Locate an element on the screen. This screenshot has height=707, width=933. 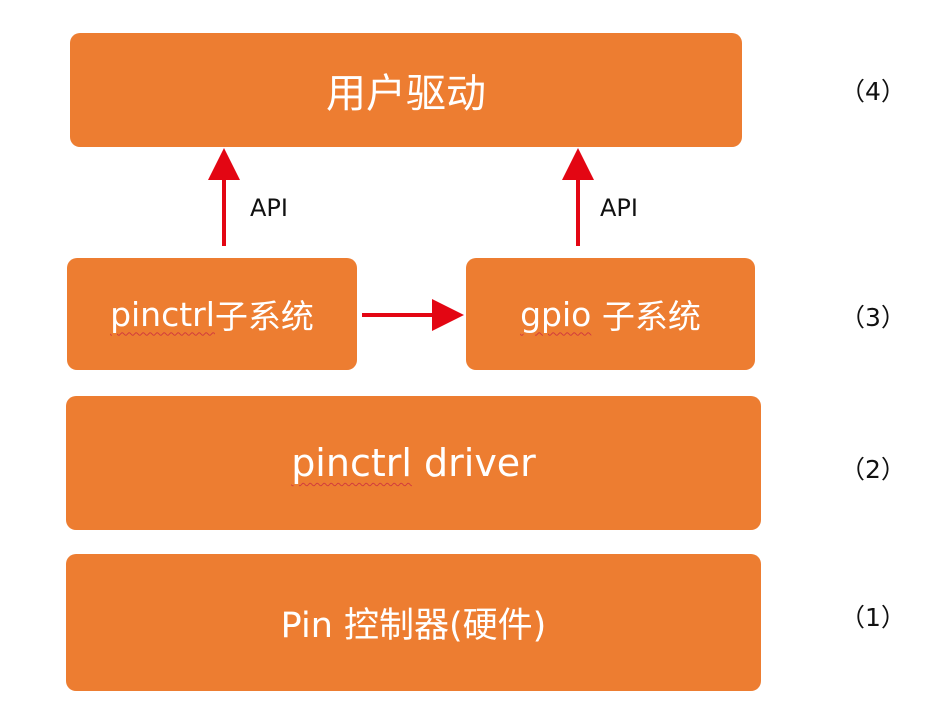
arrows-layer is located at coordinates (401, 239).